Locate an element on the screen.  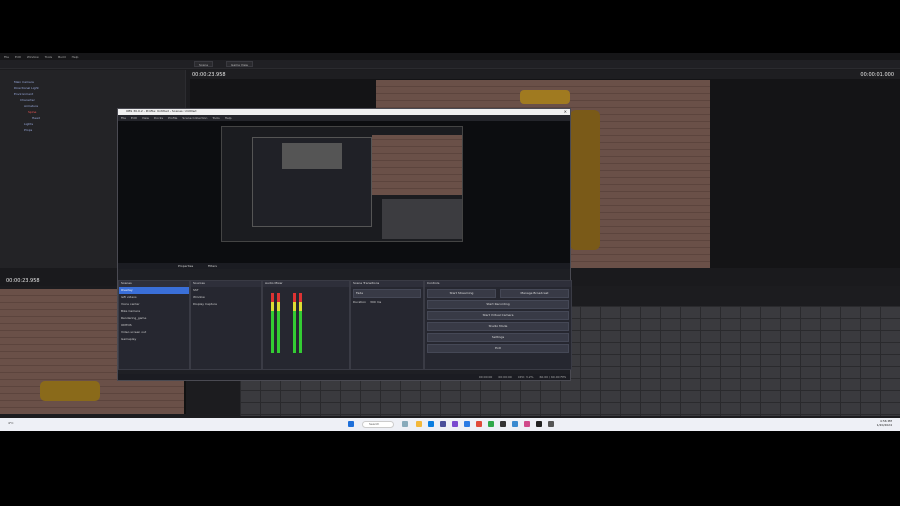
viewport-timebar: 00:00:23.958 00:00:01.000 is located at coordinates (545, 74).